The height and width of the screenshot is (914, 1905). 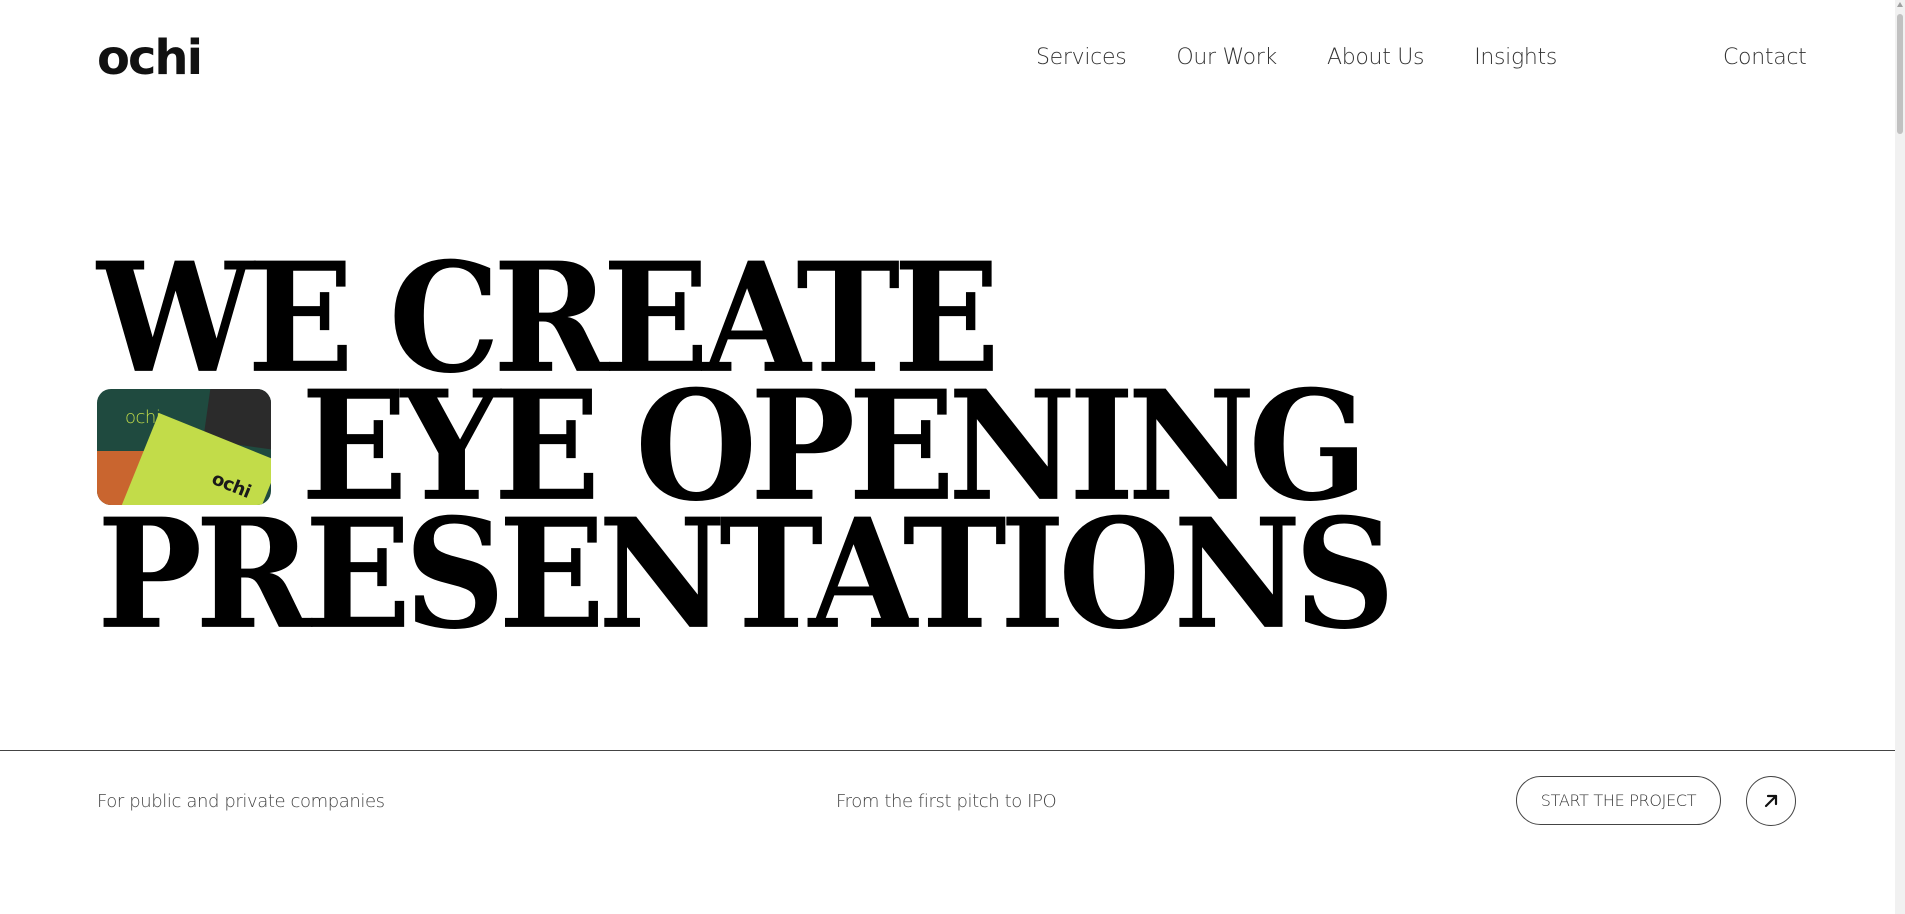 I want to click on nav-link-our-work: Our Work, so click(x=1226, y=58).